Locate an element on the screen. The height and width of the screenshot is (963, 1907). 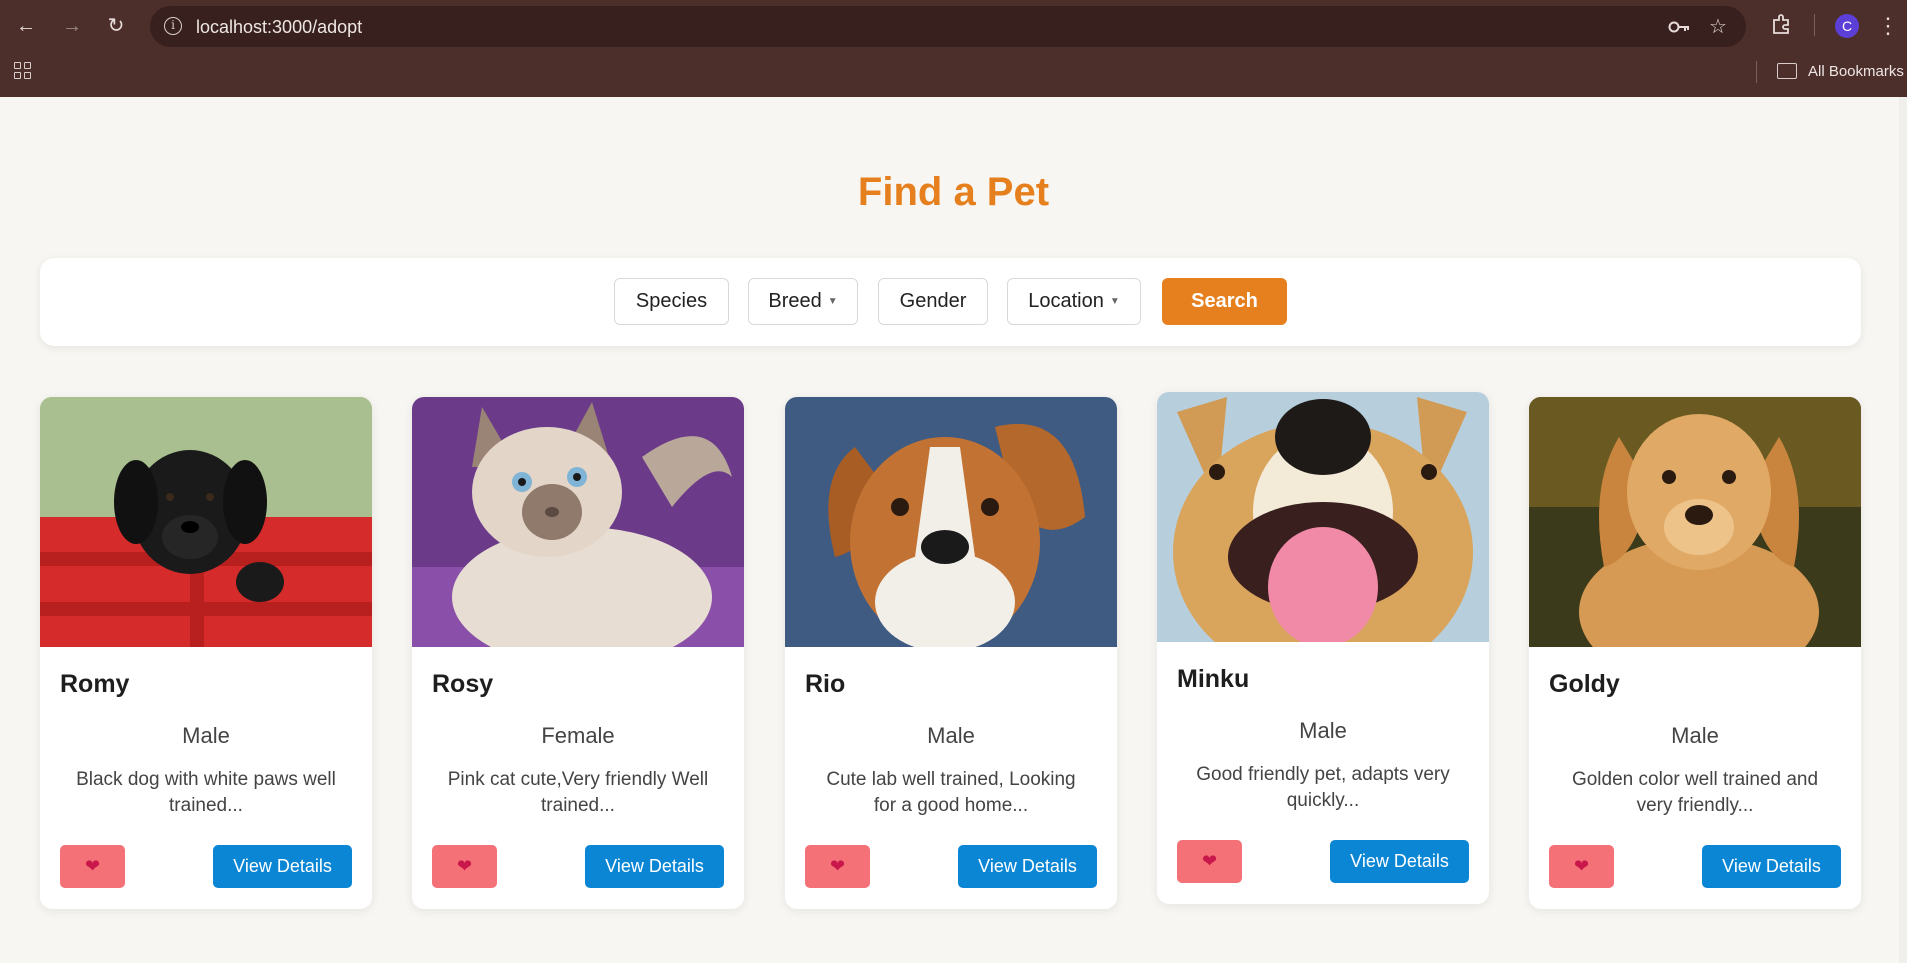
pet-name: Goldy is located at coordinates (1584, 684).